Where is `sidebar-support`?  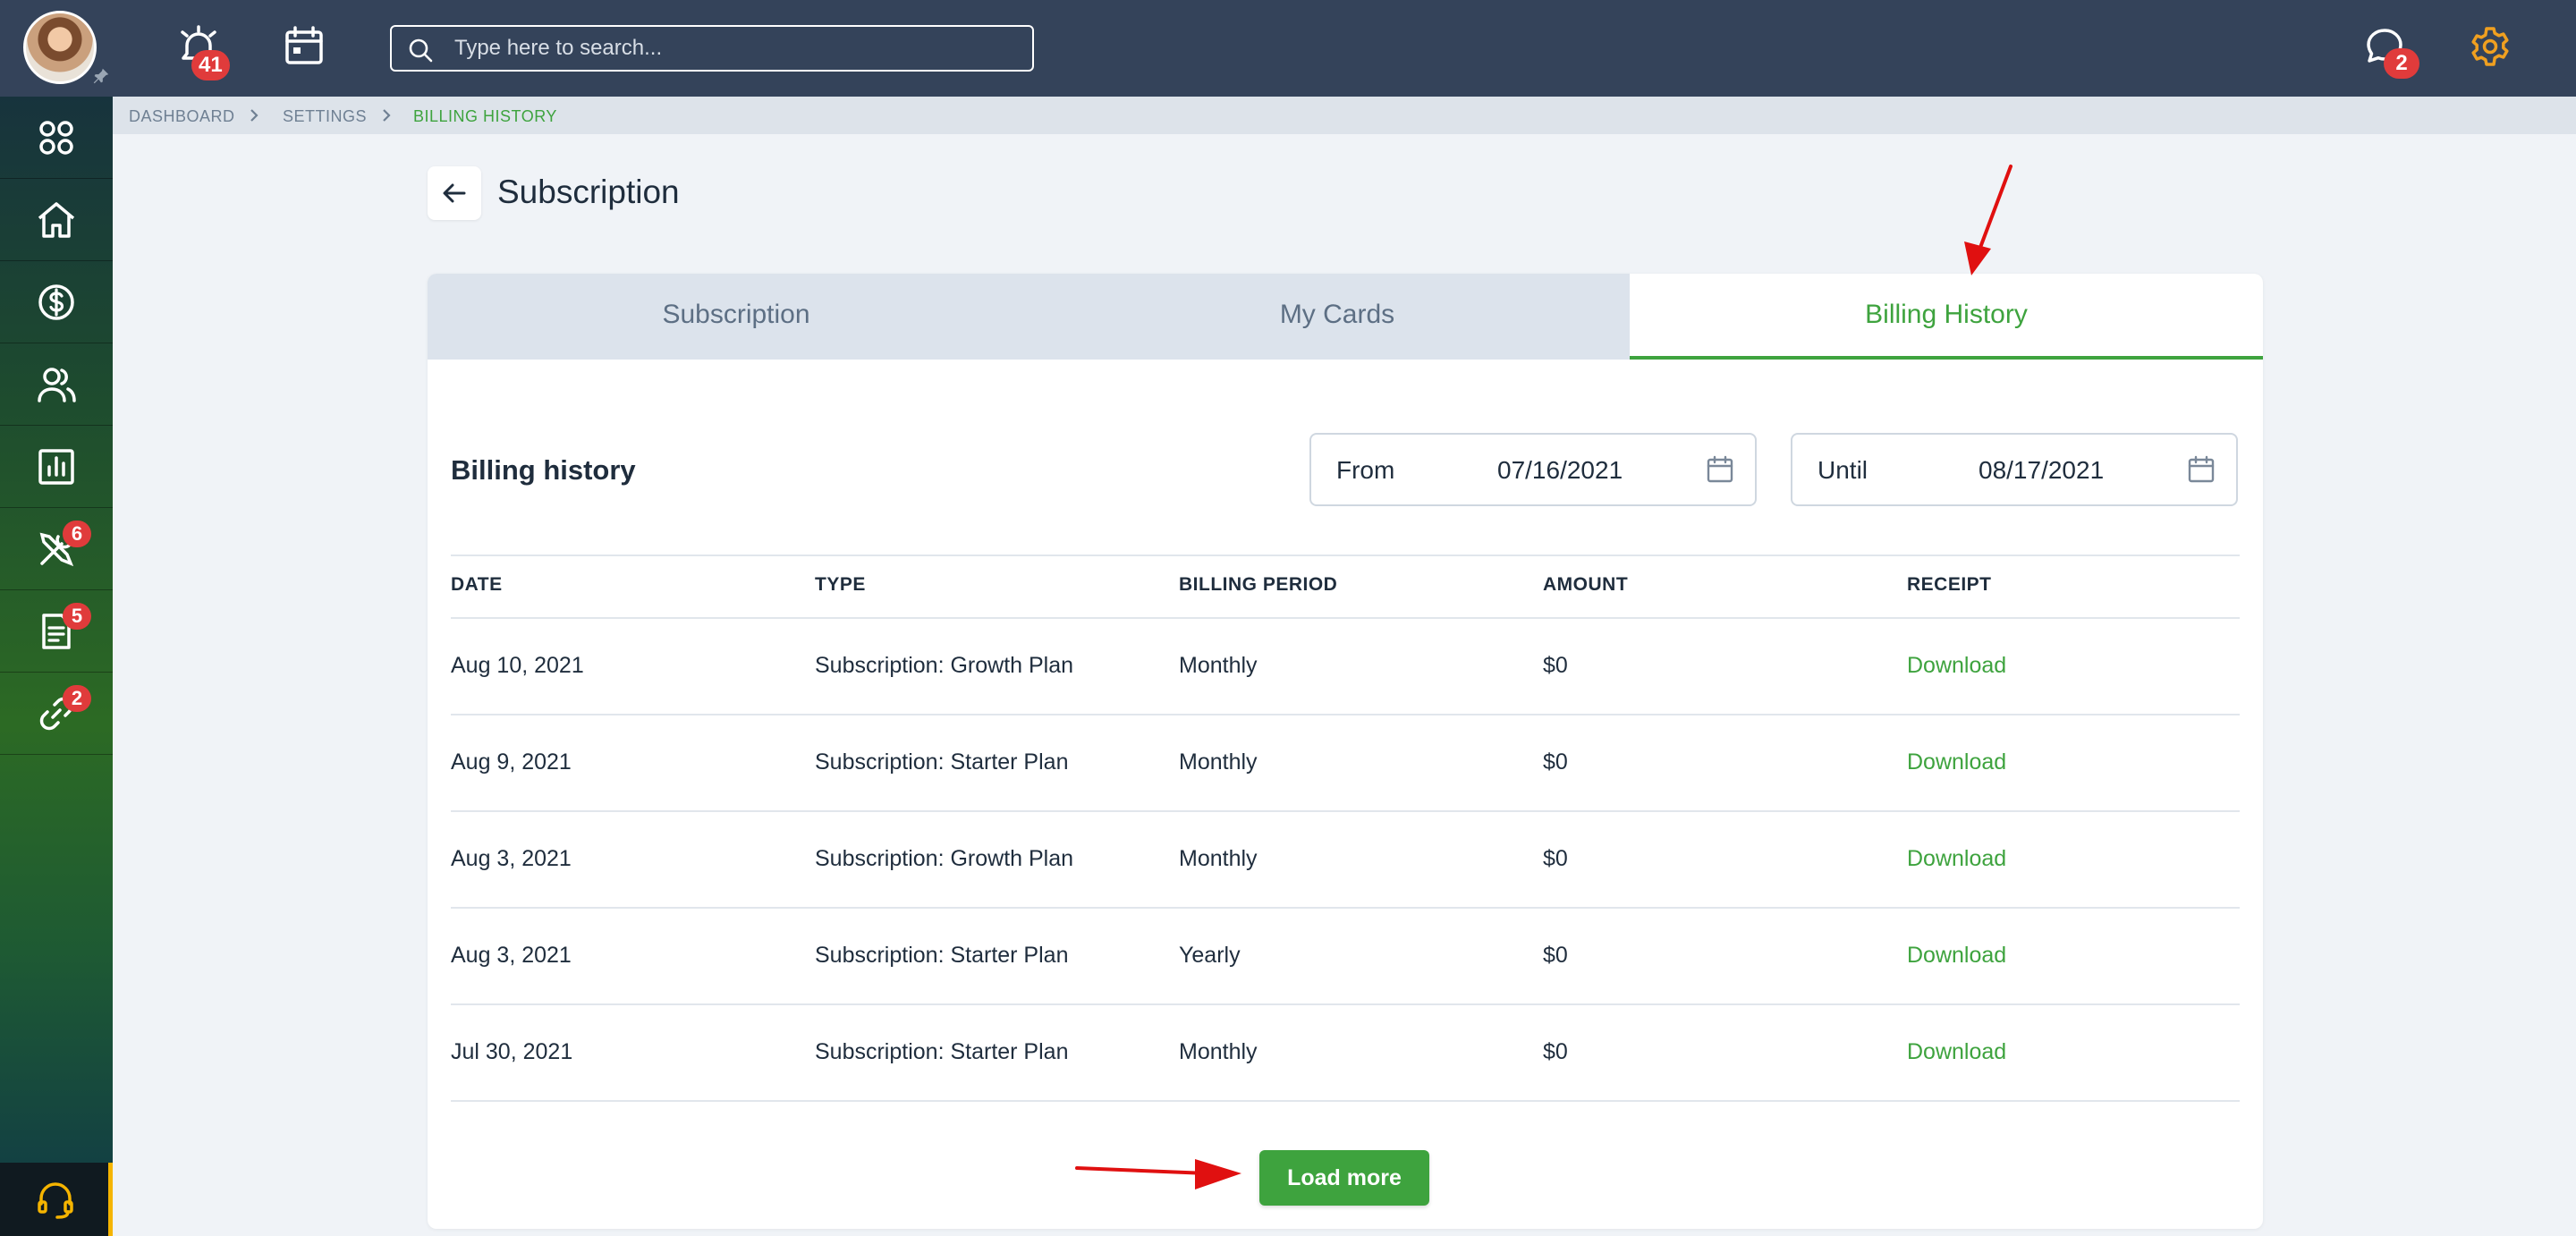
sidebar-support is located at coordinates (56, 1199).